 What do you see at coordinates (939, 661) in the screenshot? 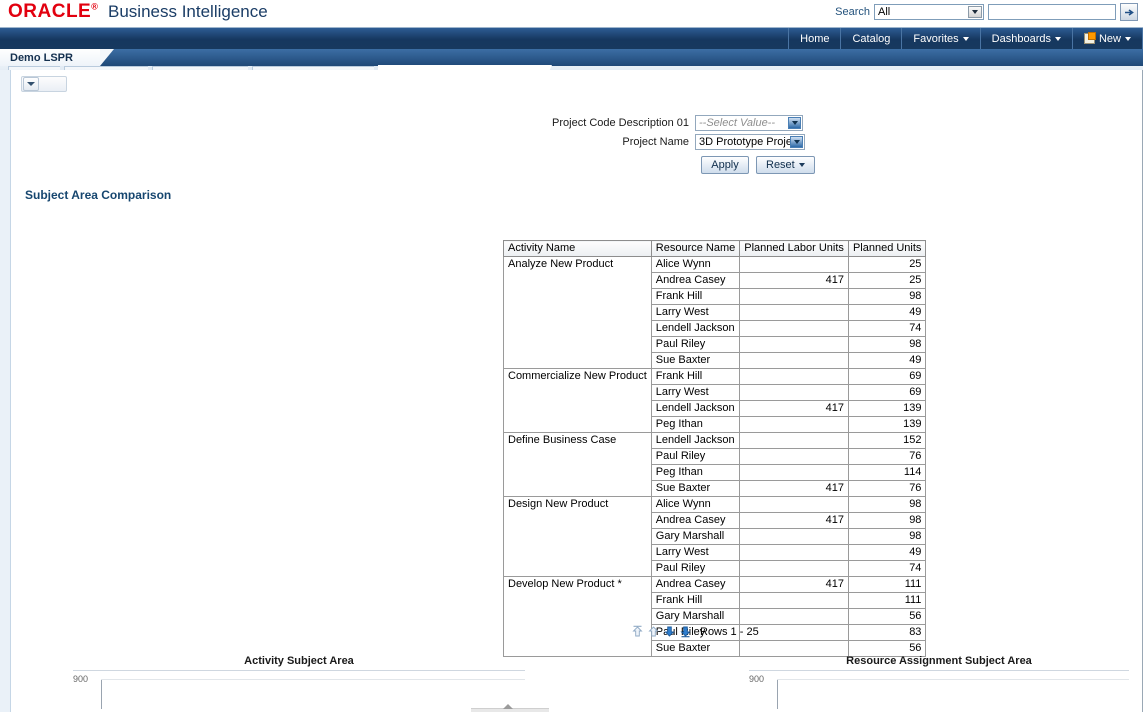
I see `chart-title: Resource Assignment Subject Area` at bounding box center [939, 661].